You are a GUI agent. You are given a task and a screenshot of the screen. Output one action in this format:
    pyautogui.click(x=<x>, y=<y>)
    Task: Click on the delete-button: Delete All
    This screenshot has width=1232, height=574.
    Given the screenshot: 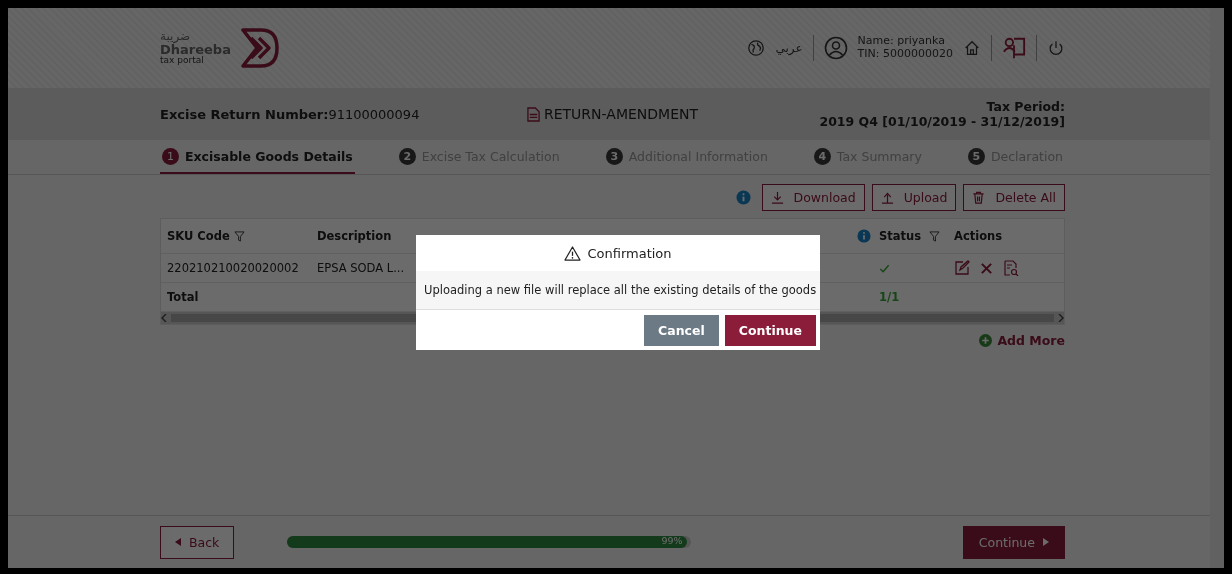 What is the action you would take?
    pyautogui.click(x=1014, y=197)
    